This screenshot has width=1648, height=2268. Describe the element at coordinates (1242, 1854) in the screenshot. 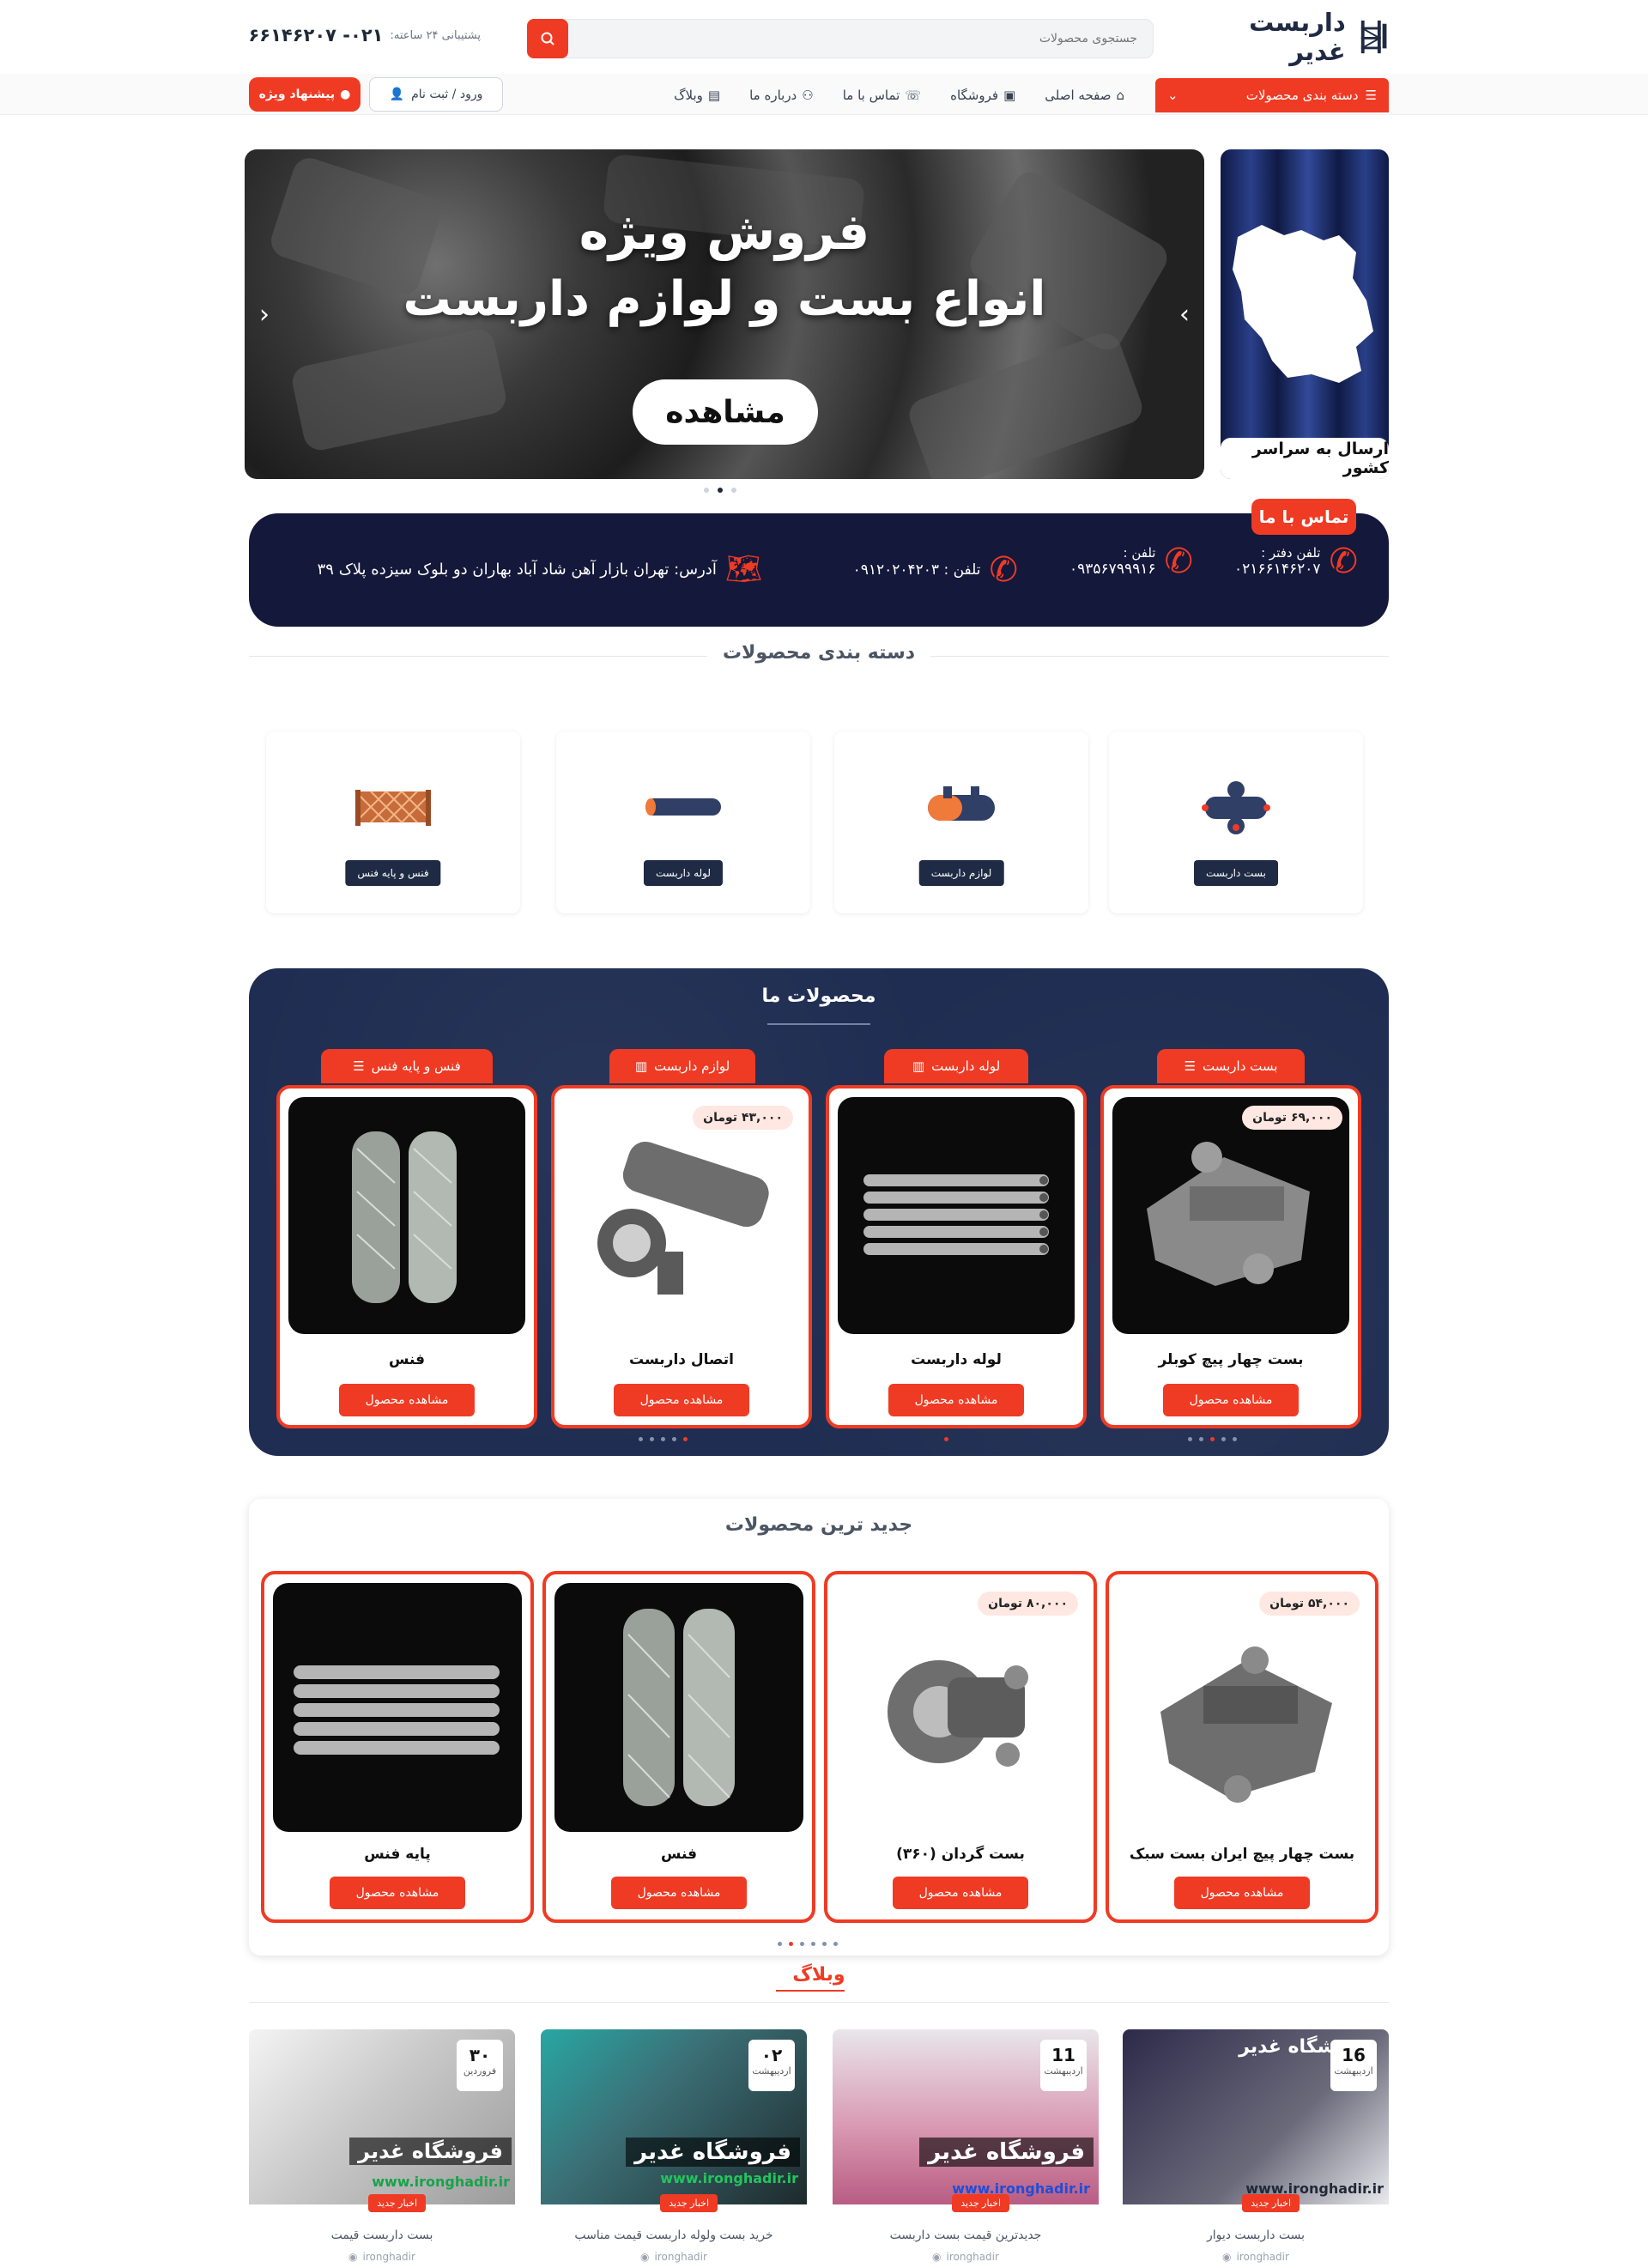

I see `product-name: بست چهار پیچ ایران بست سبک` at that location.